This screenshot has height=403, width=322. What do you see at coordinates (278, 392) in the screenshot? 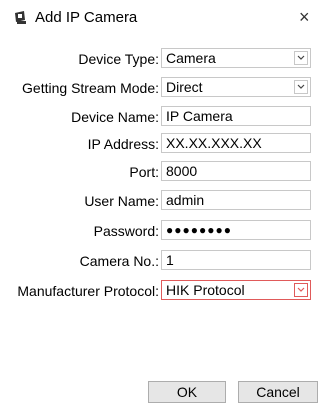
I see `cancel-button: Cancel` at bounding box center [278, 392].